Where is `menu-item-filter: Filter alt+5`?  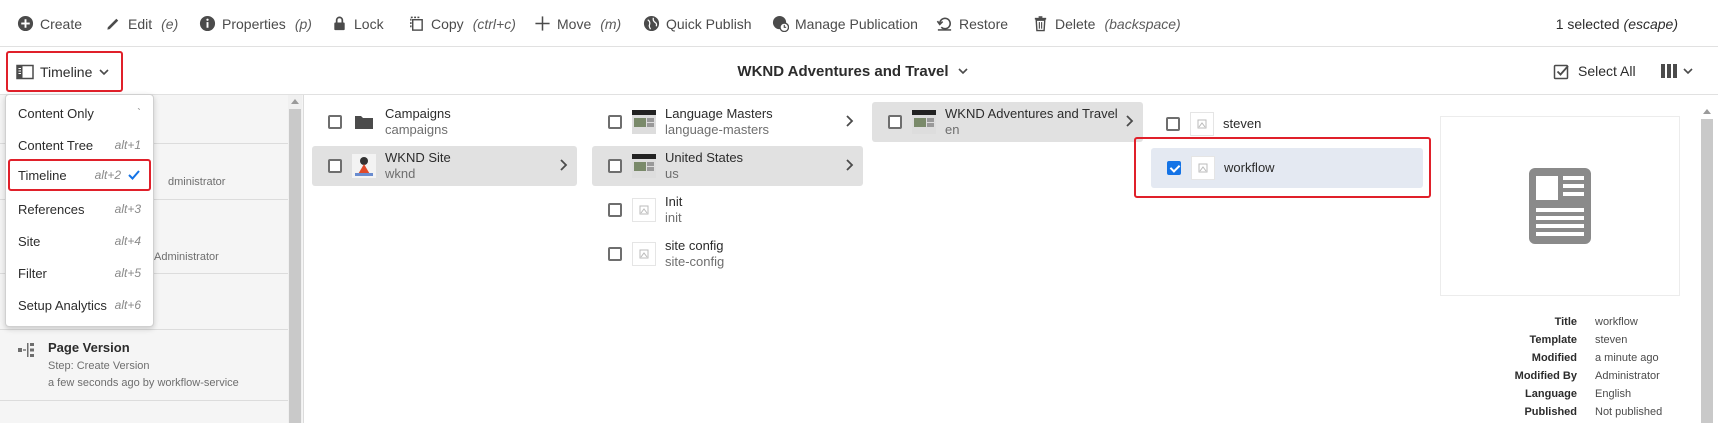
menu-item-filter: Filter alt+5 is located at coordinates (79, 273).